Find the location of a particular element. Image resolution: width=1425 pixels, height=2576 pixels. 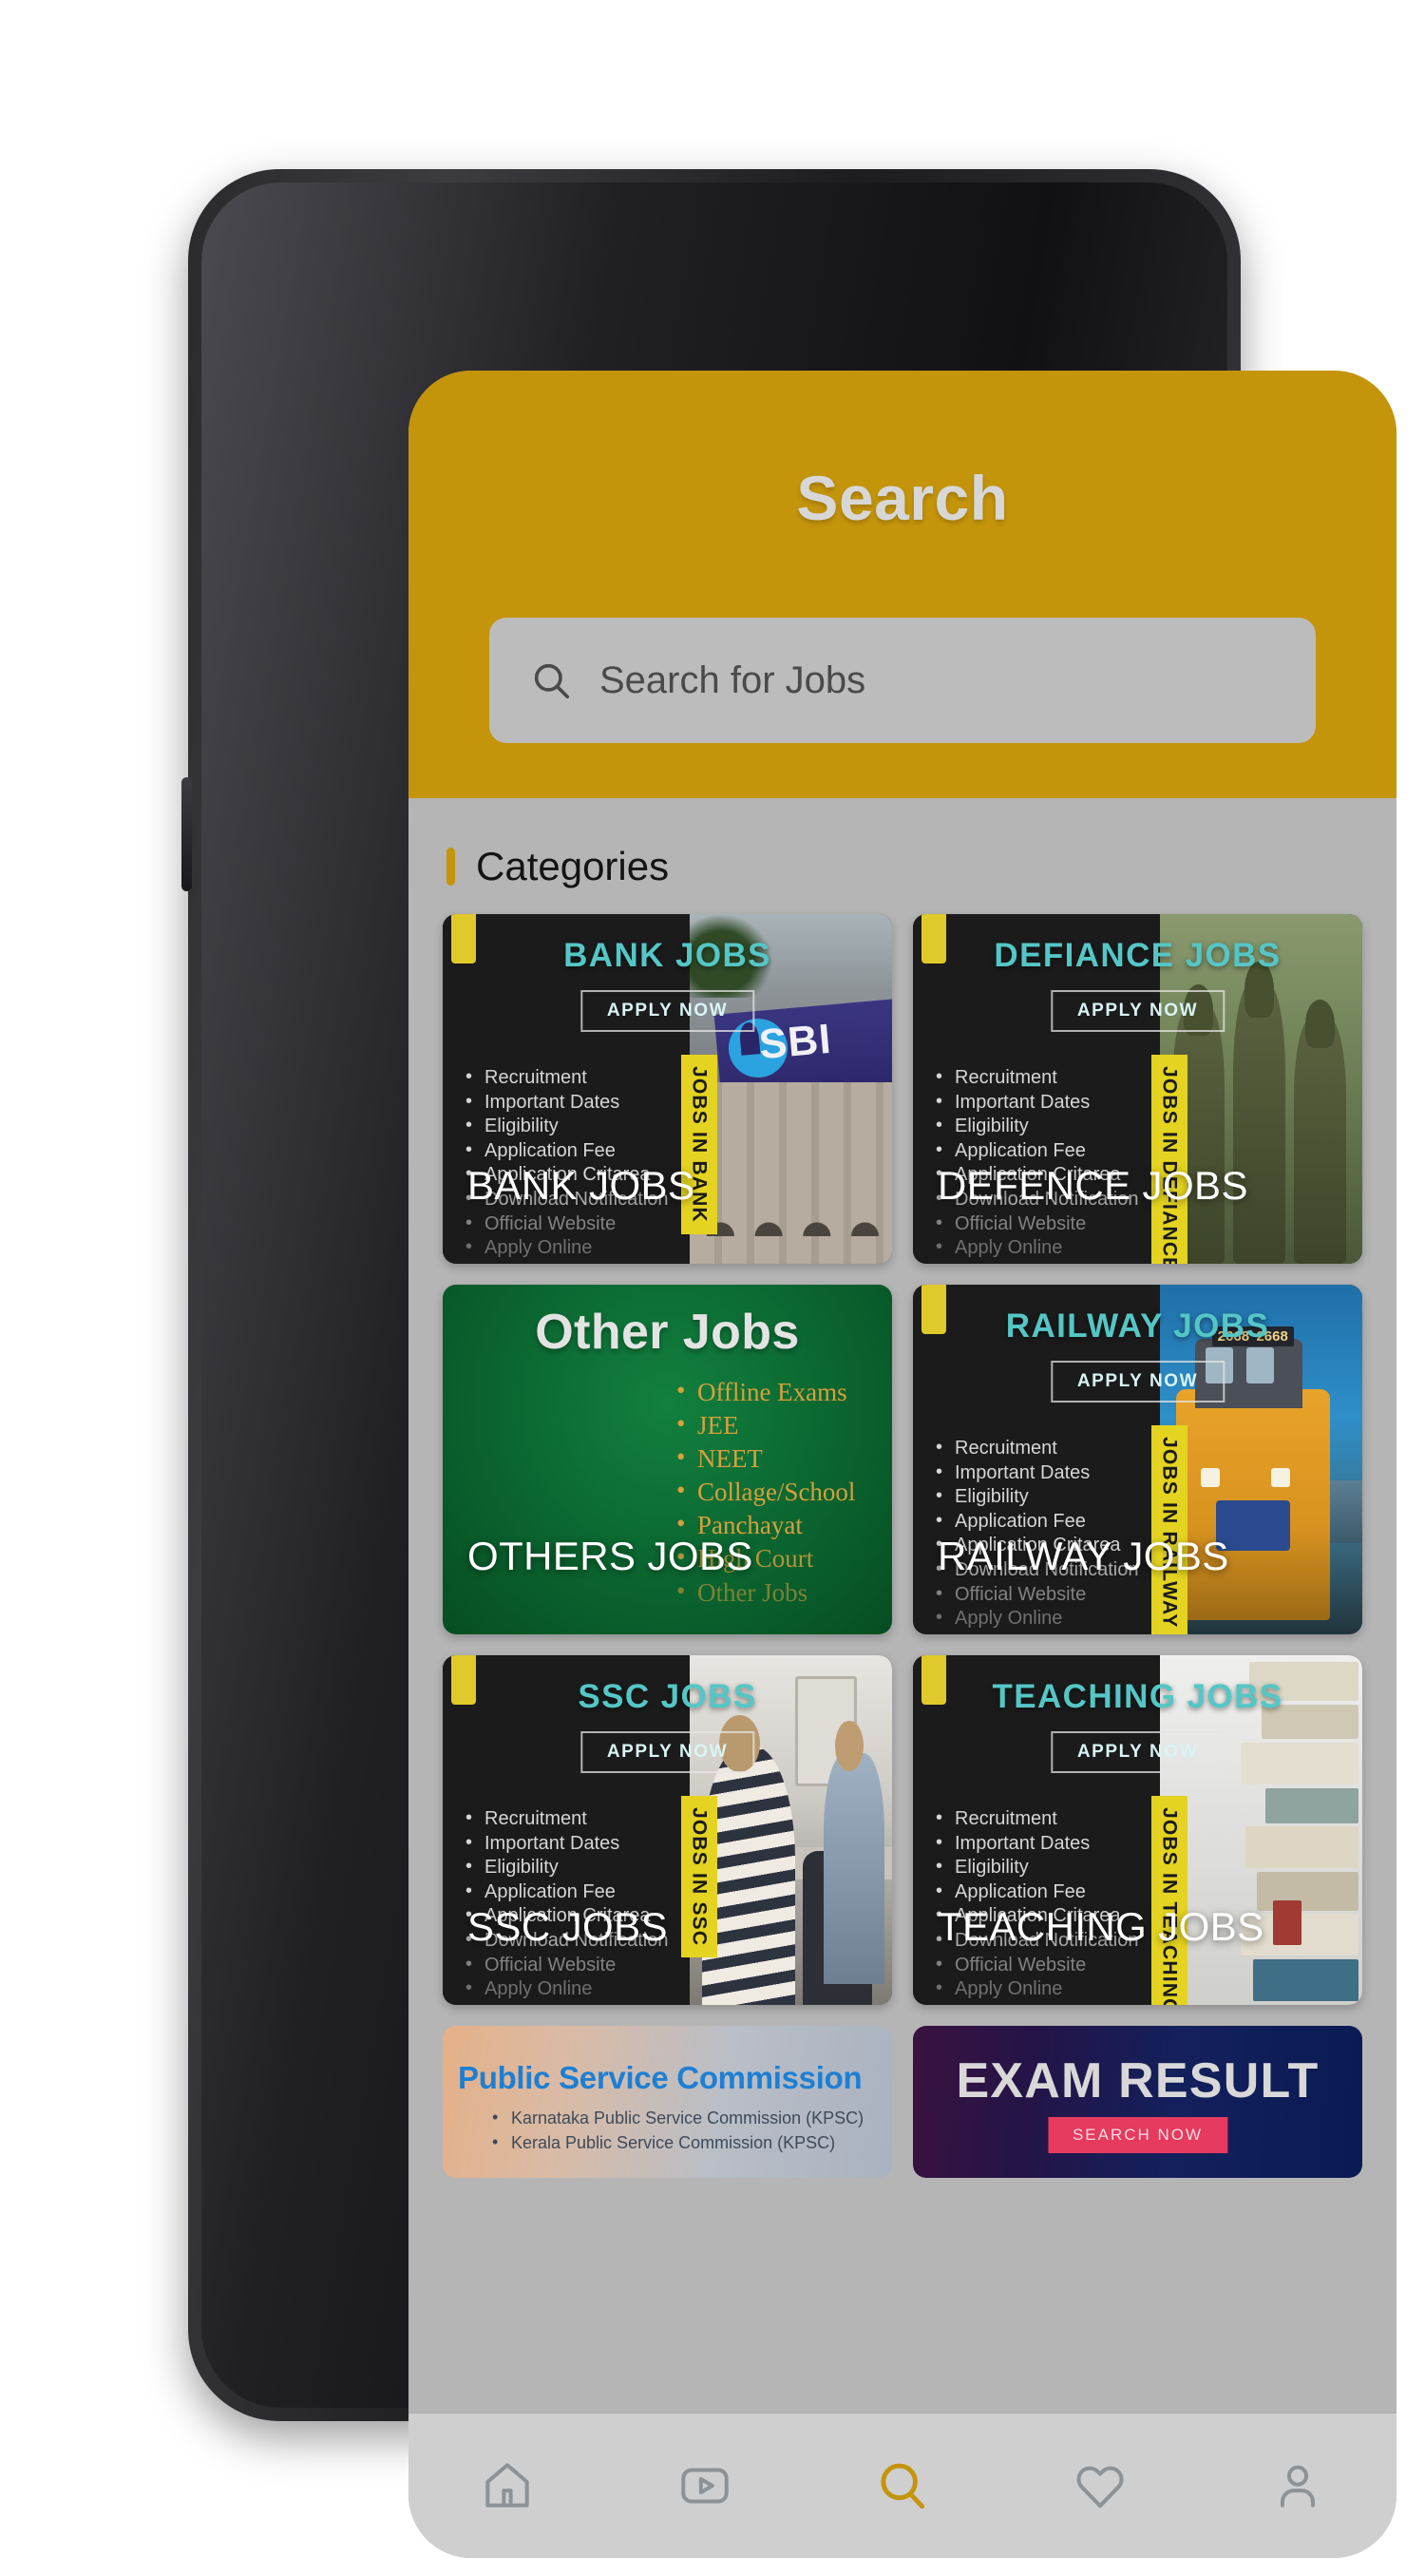

card-art-heading: SSC JOBS is located at coordinates (667, 1696).